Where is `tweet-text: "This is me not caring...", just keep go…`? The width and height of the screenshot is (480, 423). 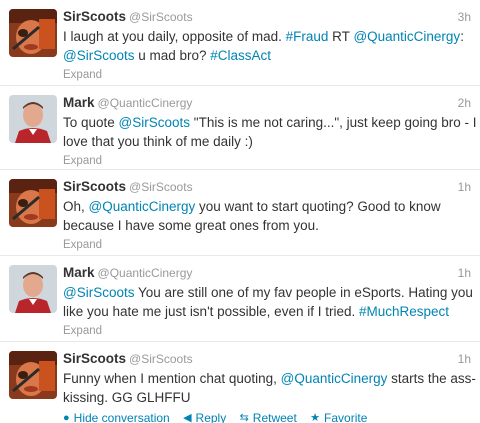 tweet-text: "This is me not caring...", just keep go… is located at coordinates (333, 122).